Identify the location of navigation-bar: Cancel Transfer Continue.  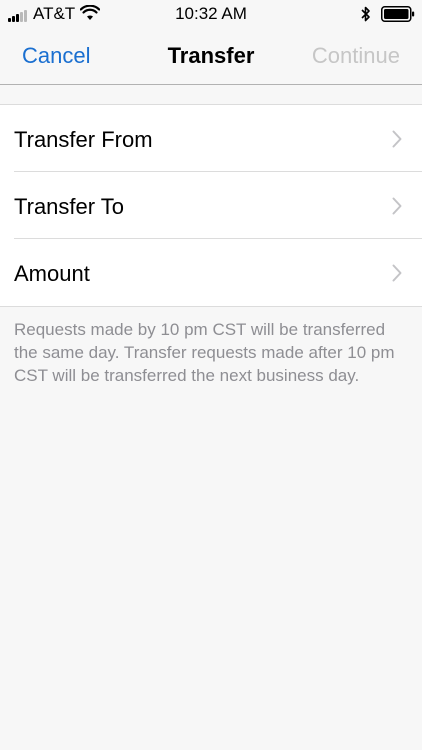
(211, 57).